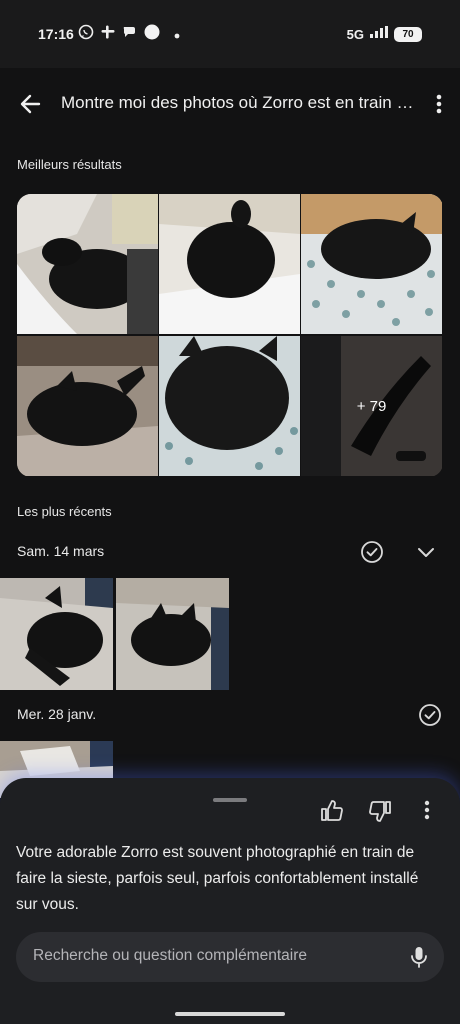  What do you see at coordinates (230, 34) in the screenshot?
I see `status-bar: 17:16 5G 70` at bounding box center [230, 34].